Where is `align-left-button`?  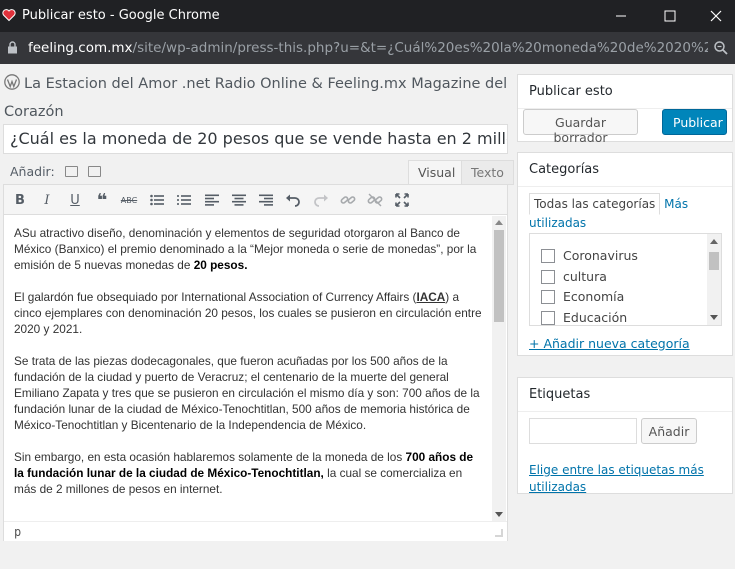
align-left-button is located at coordinates (212, 200).